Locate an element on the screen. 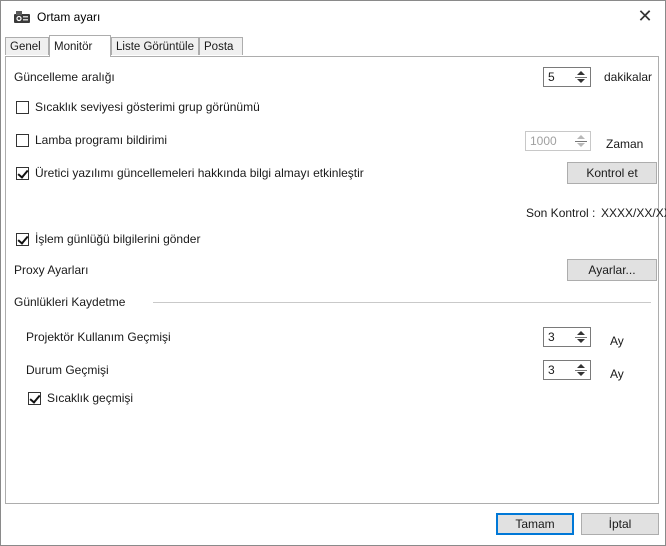 This screenshot has width=666, height=546. status-history-value: 3 is located at coordinates (551, 370).